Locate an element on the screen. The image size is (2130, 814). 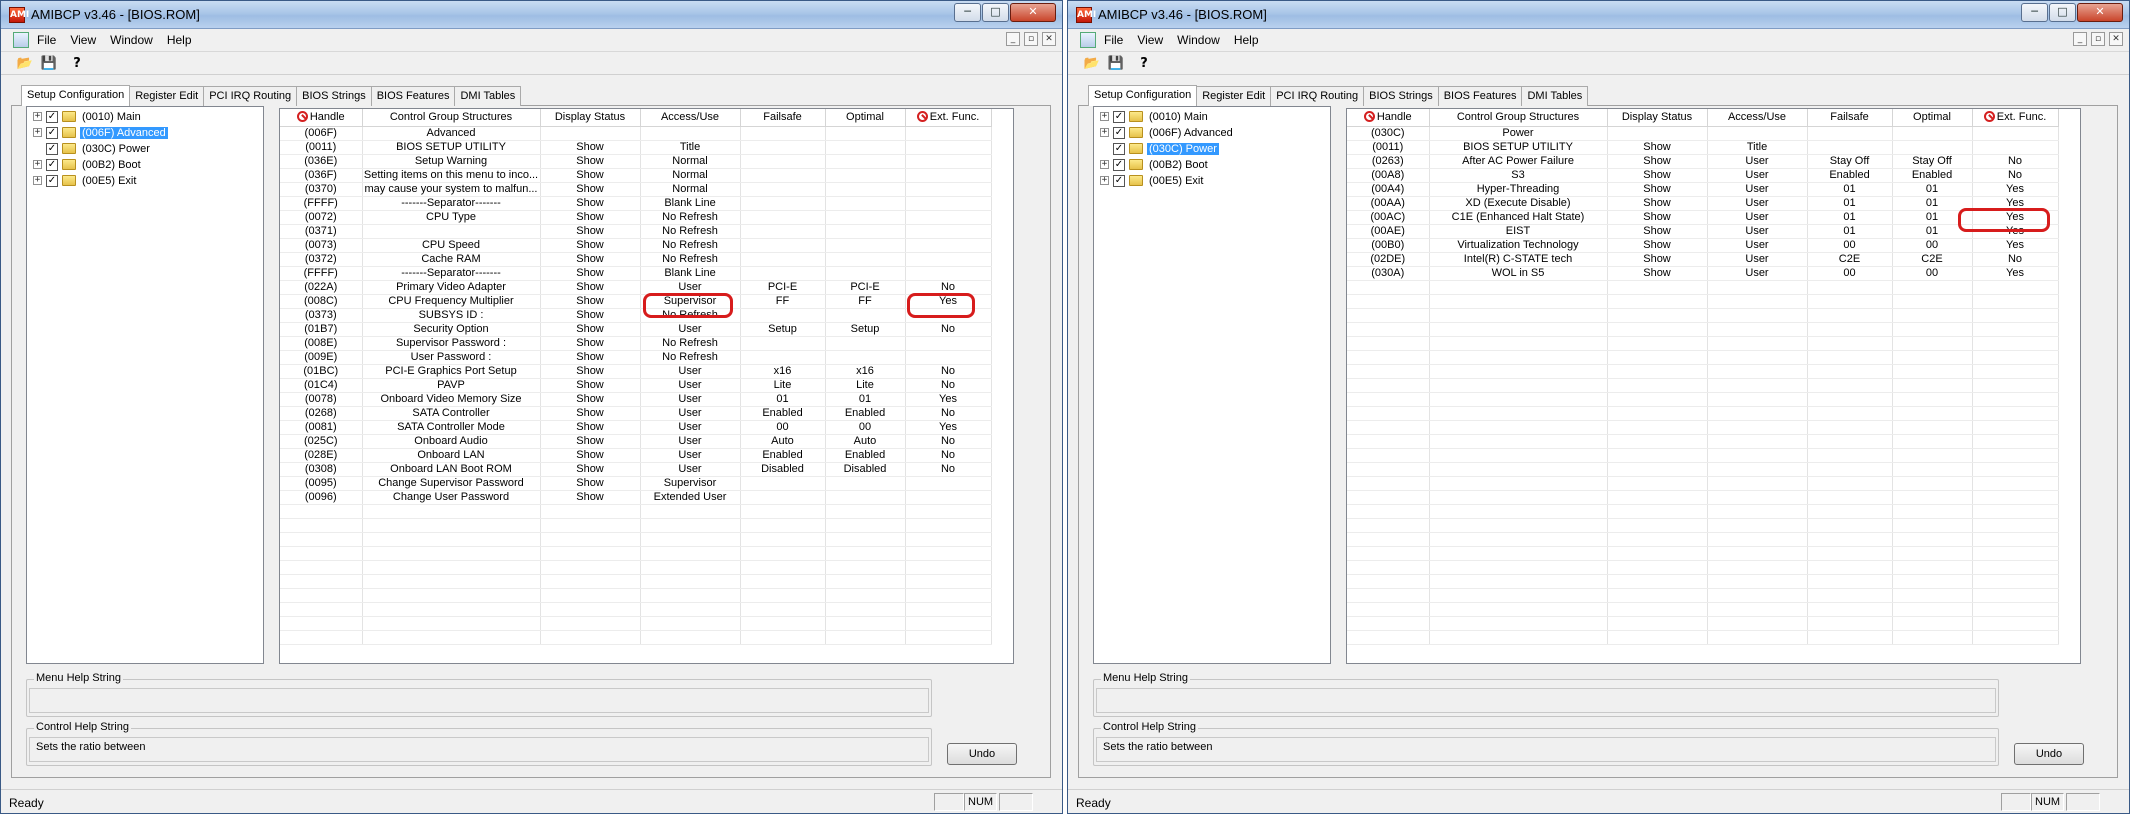
mdi-minimize-button: _ is located at coordinates (1013, 39).